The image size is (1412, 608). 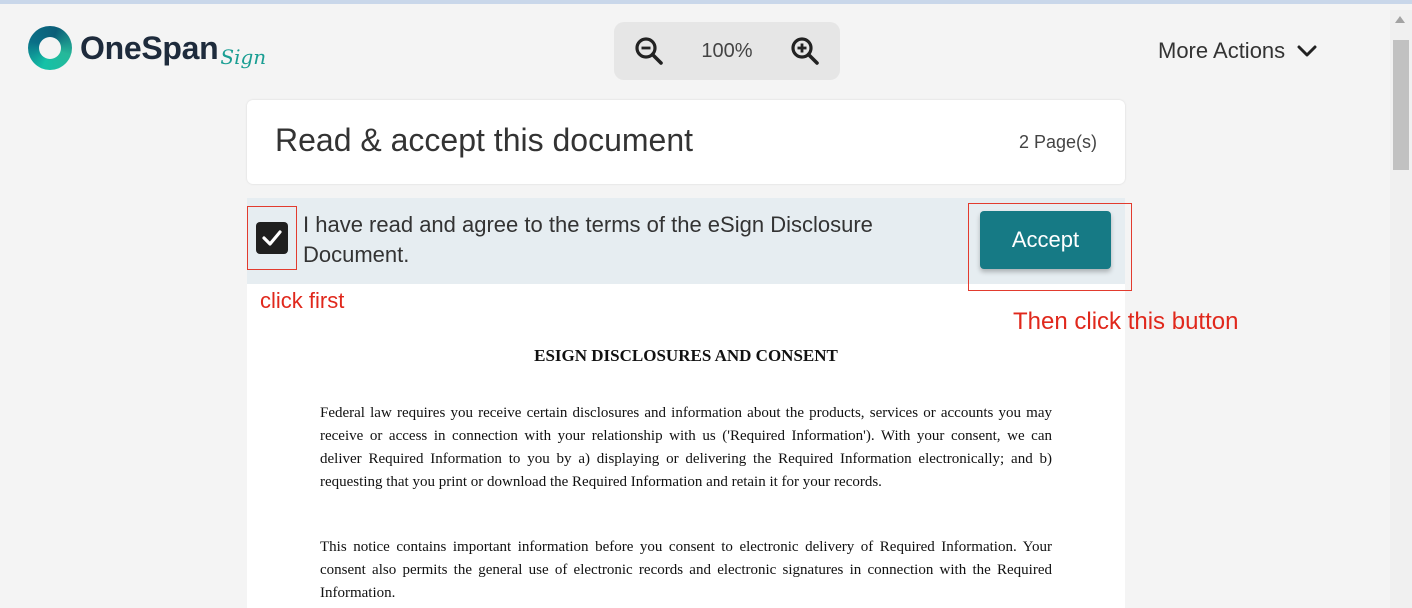 I want to click on vertical-scrollbar, so click(x=1401, y=309).